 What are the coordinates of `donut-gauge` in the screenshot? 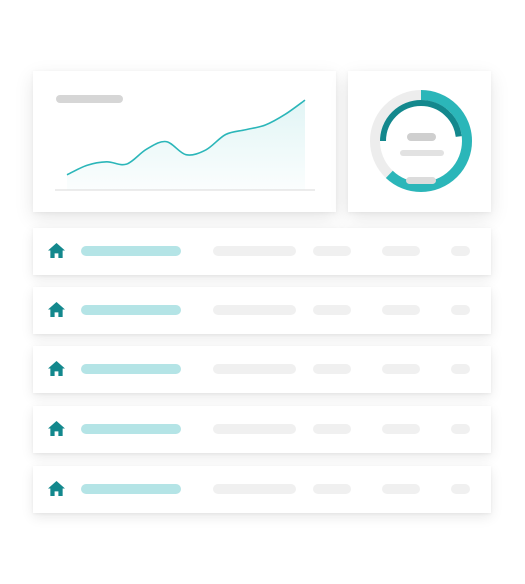 It's located at (421, 141).